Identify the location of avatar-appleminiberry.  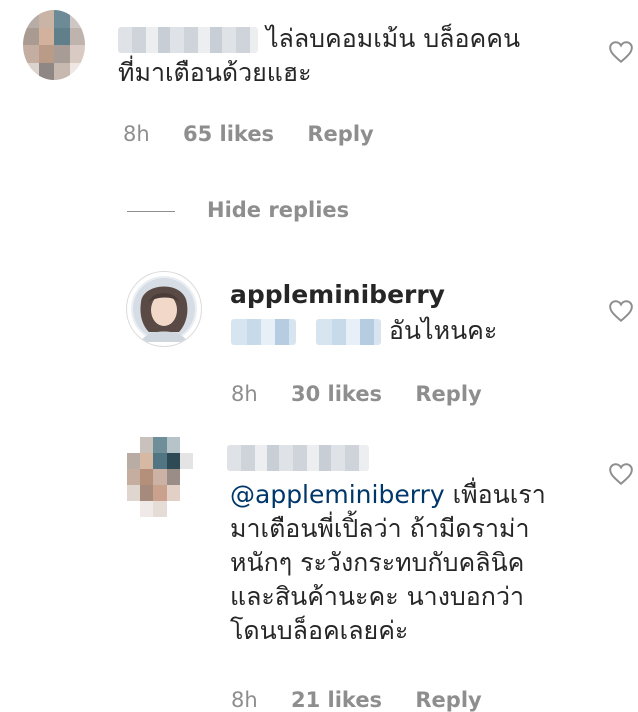
(164, 309).